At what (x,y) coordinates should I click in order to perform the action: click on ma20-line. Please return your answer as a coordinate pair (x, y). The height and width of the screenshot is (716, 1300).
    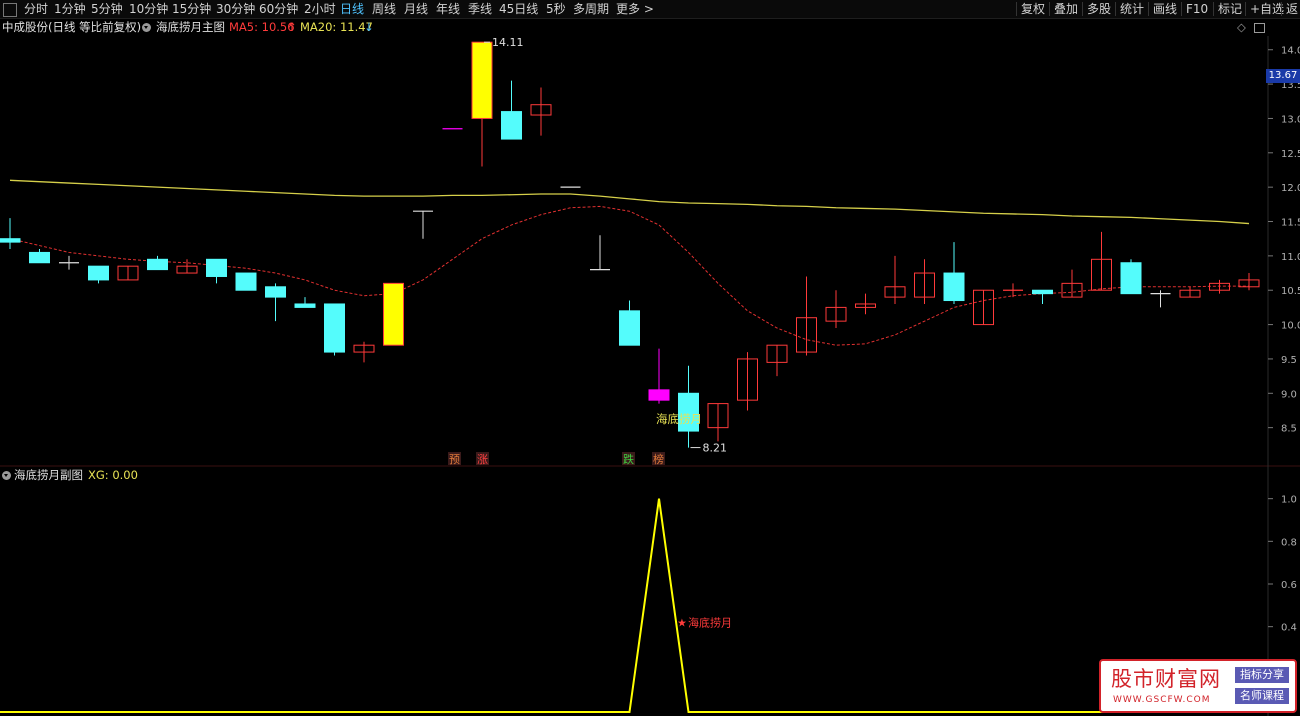
    Looking at the image, I should click on (629, 202).